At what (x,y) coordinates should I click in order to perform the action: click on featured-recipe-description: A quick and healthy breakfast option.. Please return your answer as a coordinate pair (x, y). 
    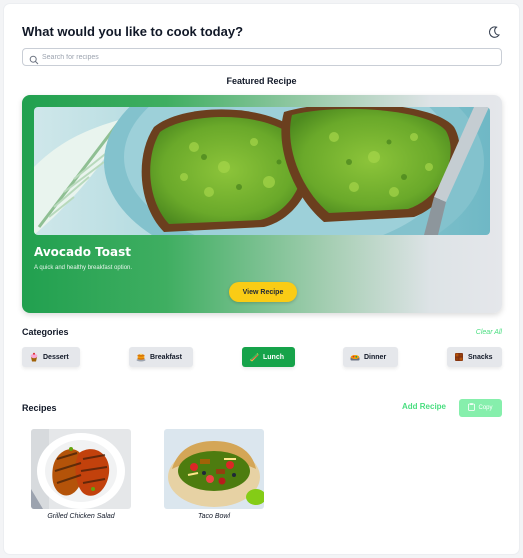
    Looking at the image, I should click on (83, 268).